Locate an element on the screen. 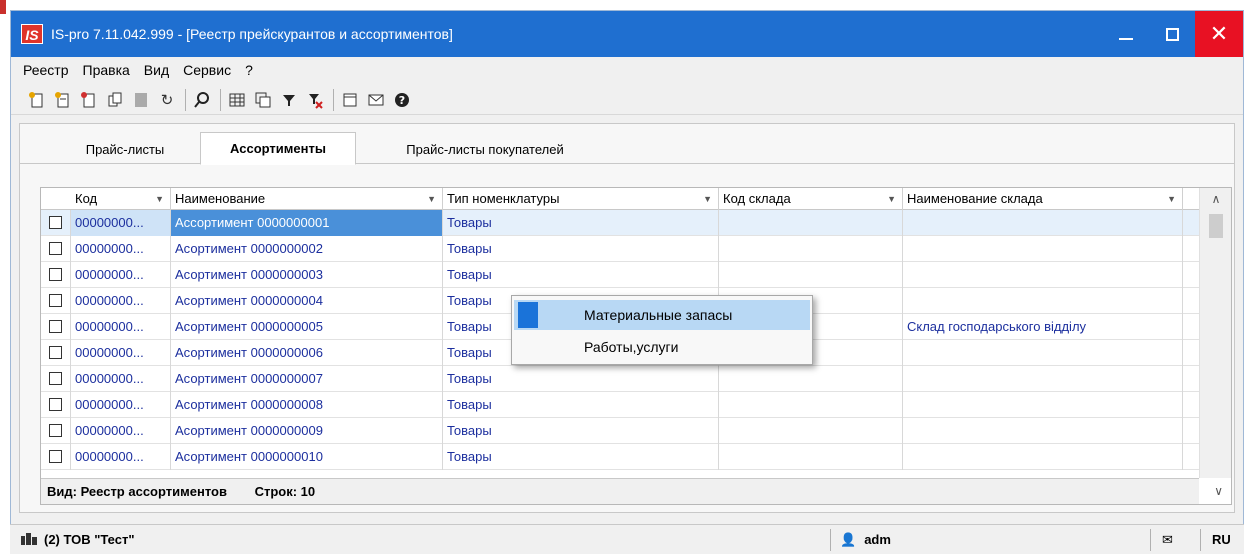  cell-name: Ассортимент 0000000001 is located at coordinates (307, 223).